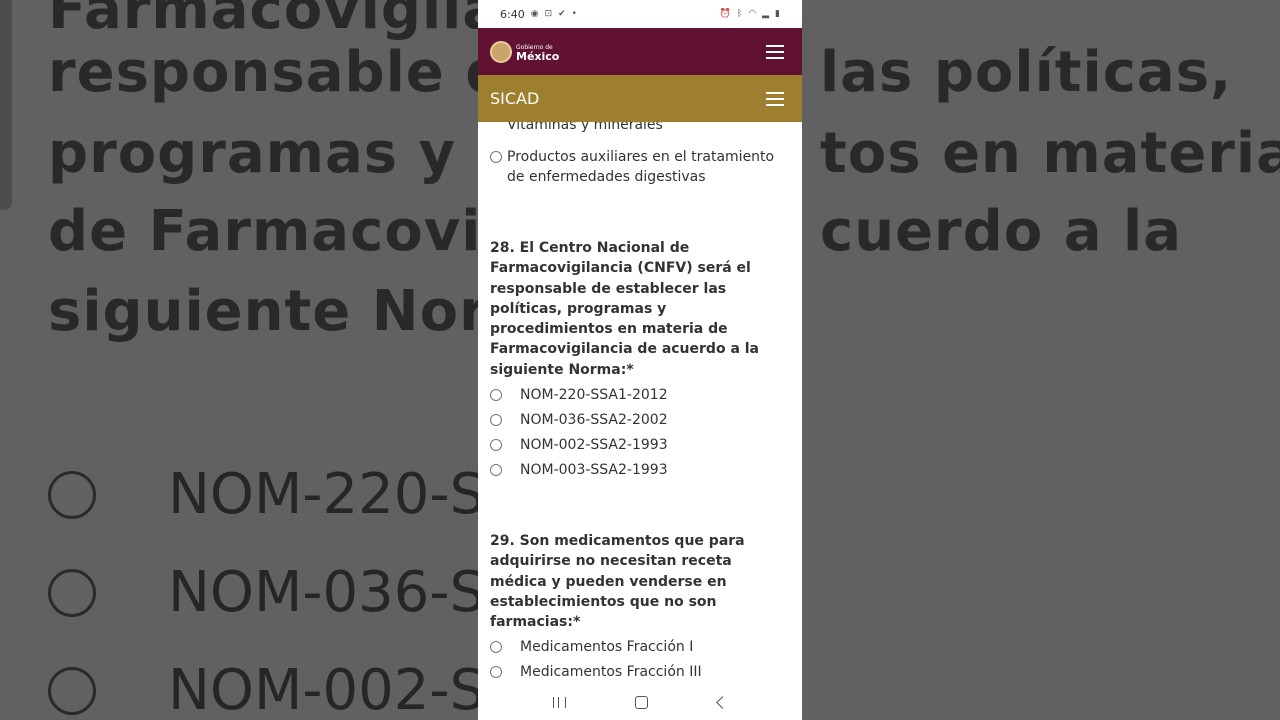  Describe the element at coordinates (725, 14) in the screenshot. I see `alarm-icon: ⏰` at that location.